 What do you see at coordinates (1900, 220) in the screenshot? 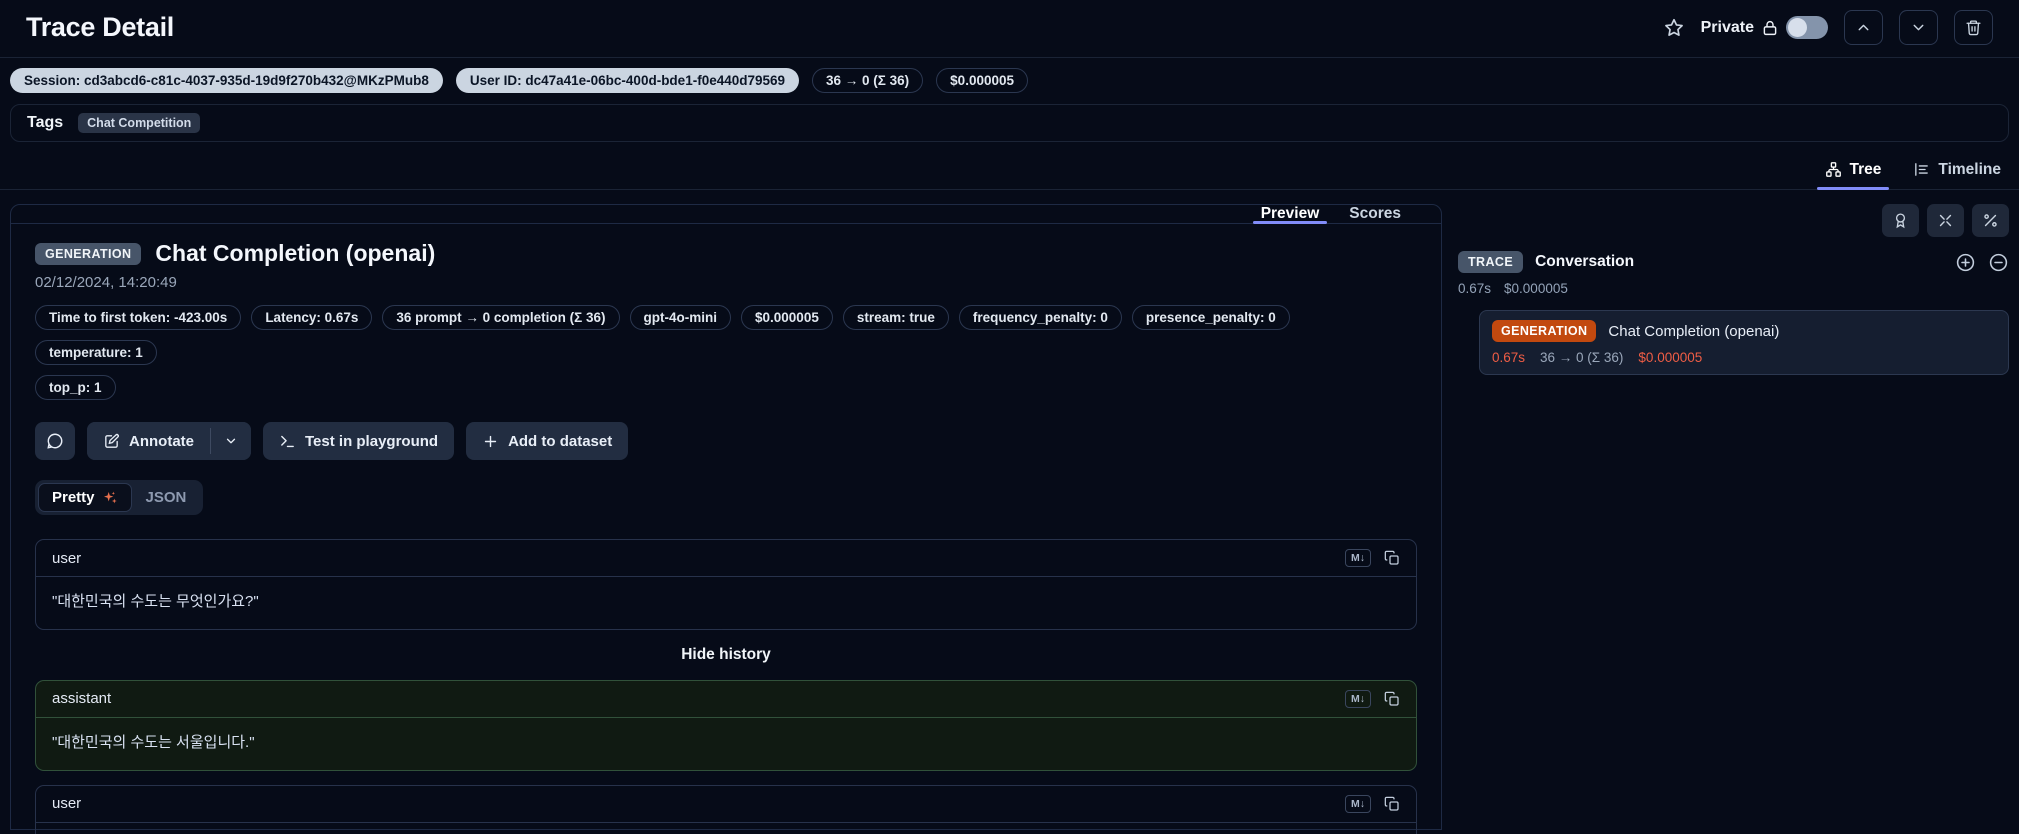
I see `scores-award-icon-button` at bounding box center [1900, 220].